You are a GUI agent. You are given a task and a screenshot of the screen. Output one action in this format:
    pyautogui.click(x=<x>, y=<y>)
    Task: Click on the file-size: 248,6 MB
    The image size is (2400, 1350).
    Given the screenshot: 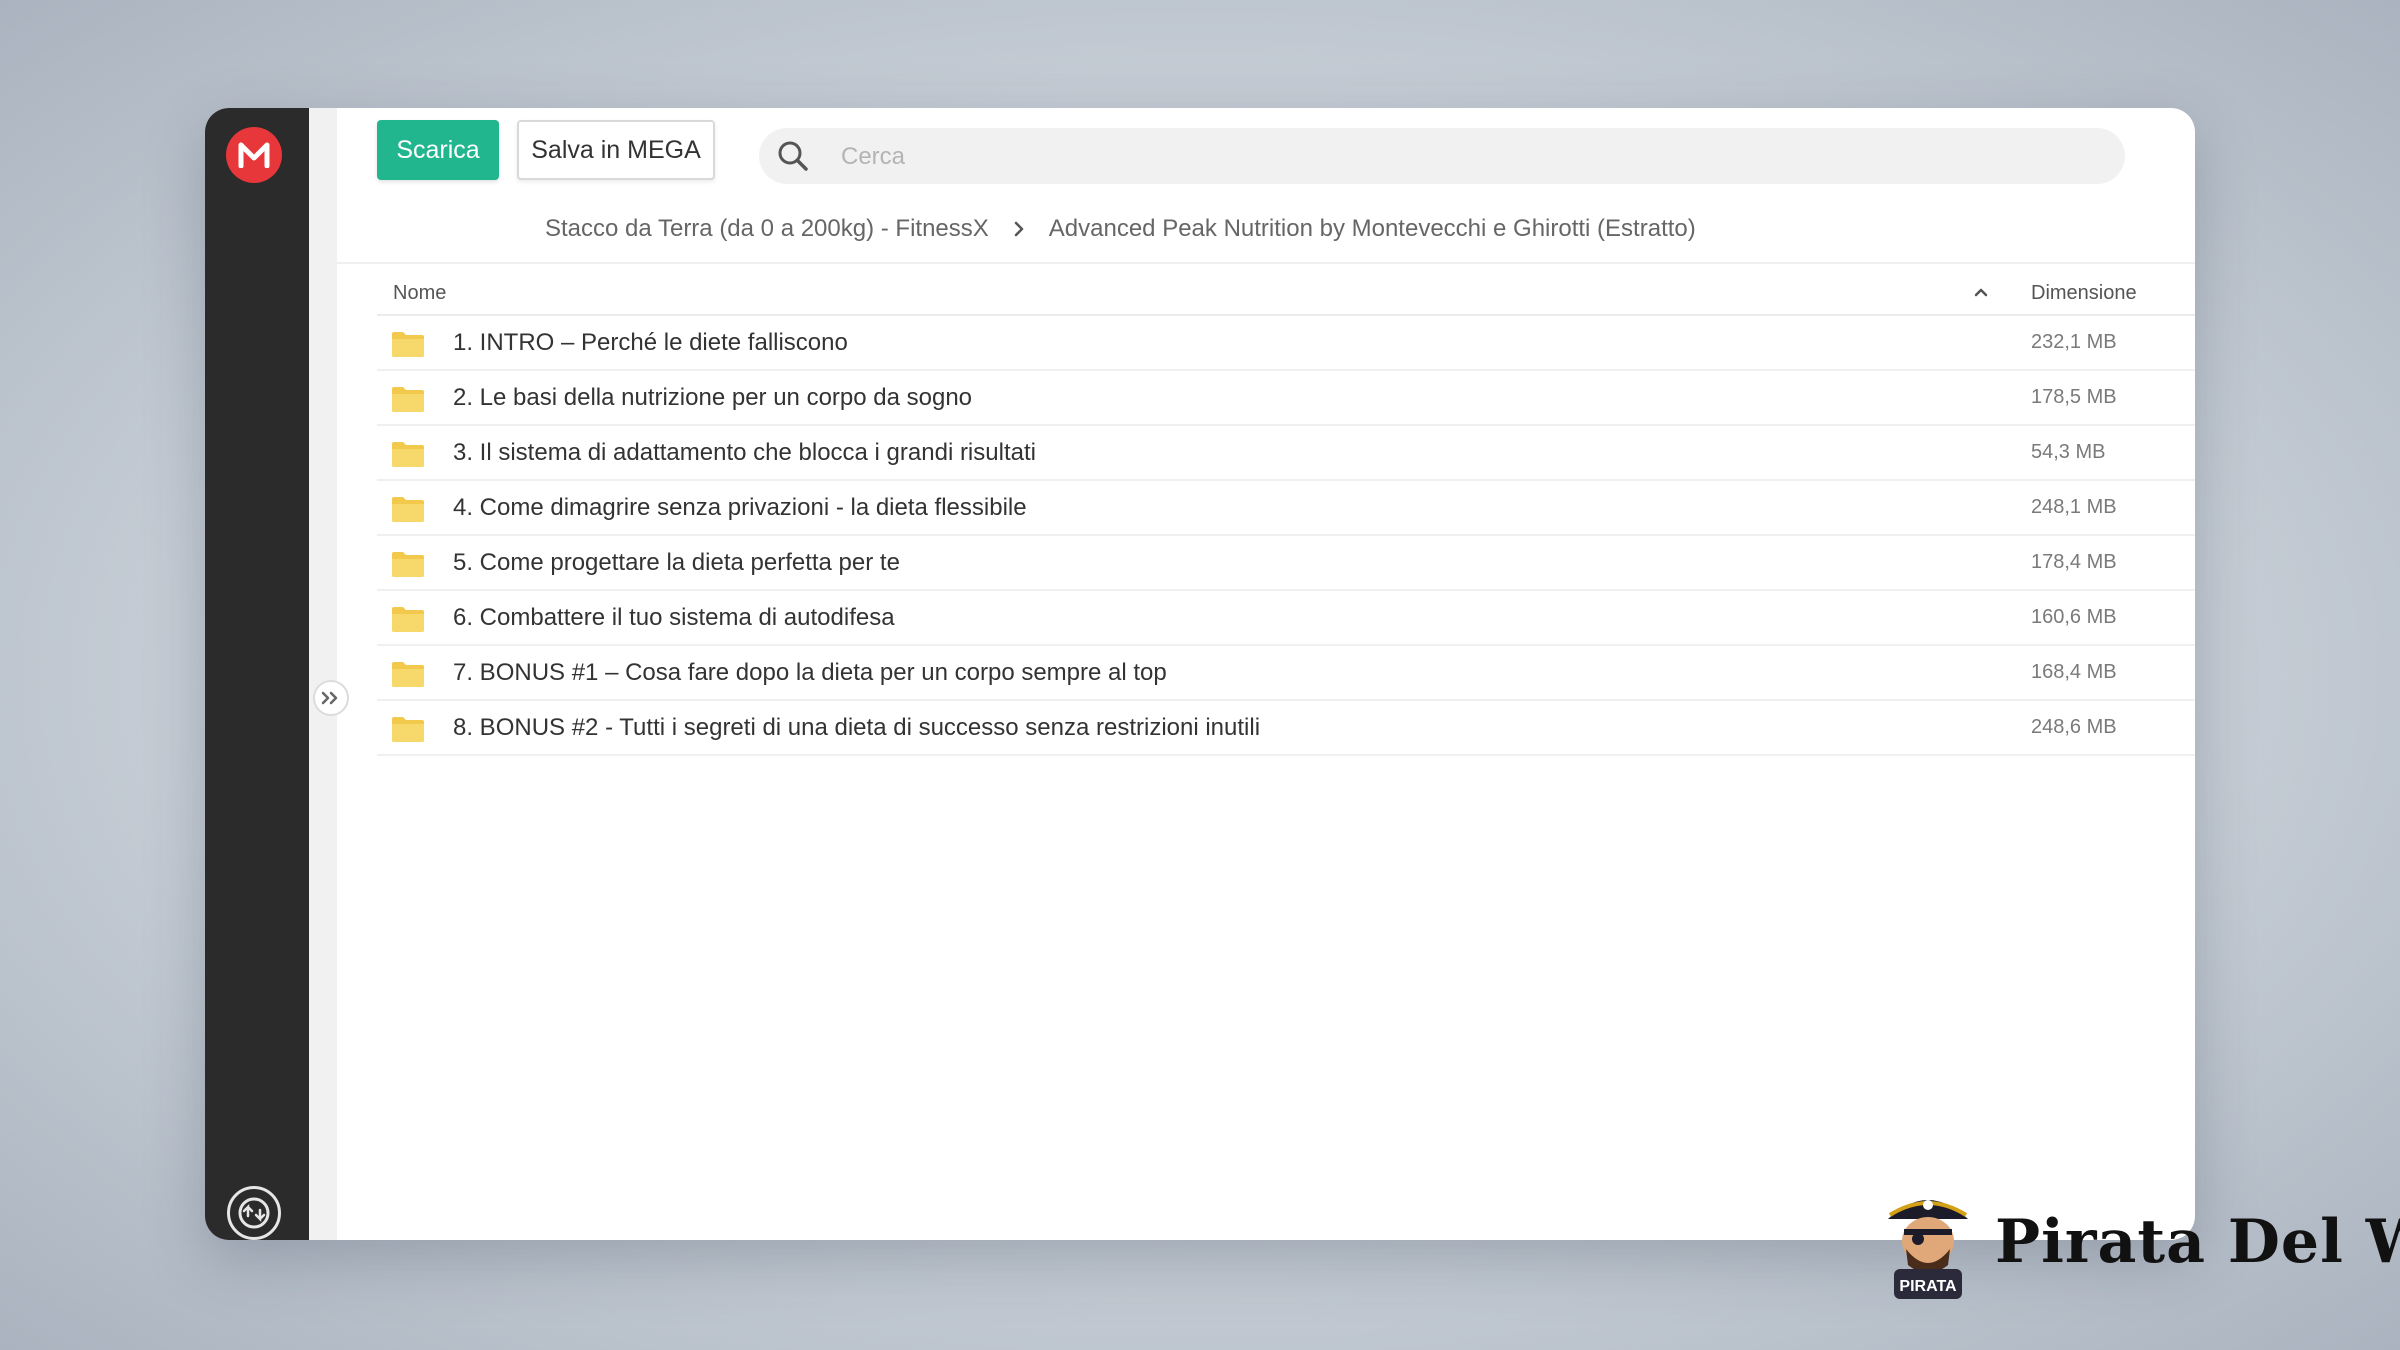 What is the action you would take?
    pyautogui.click(x=2074, y=727)
    